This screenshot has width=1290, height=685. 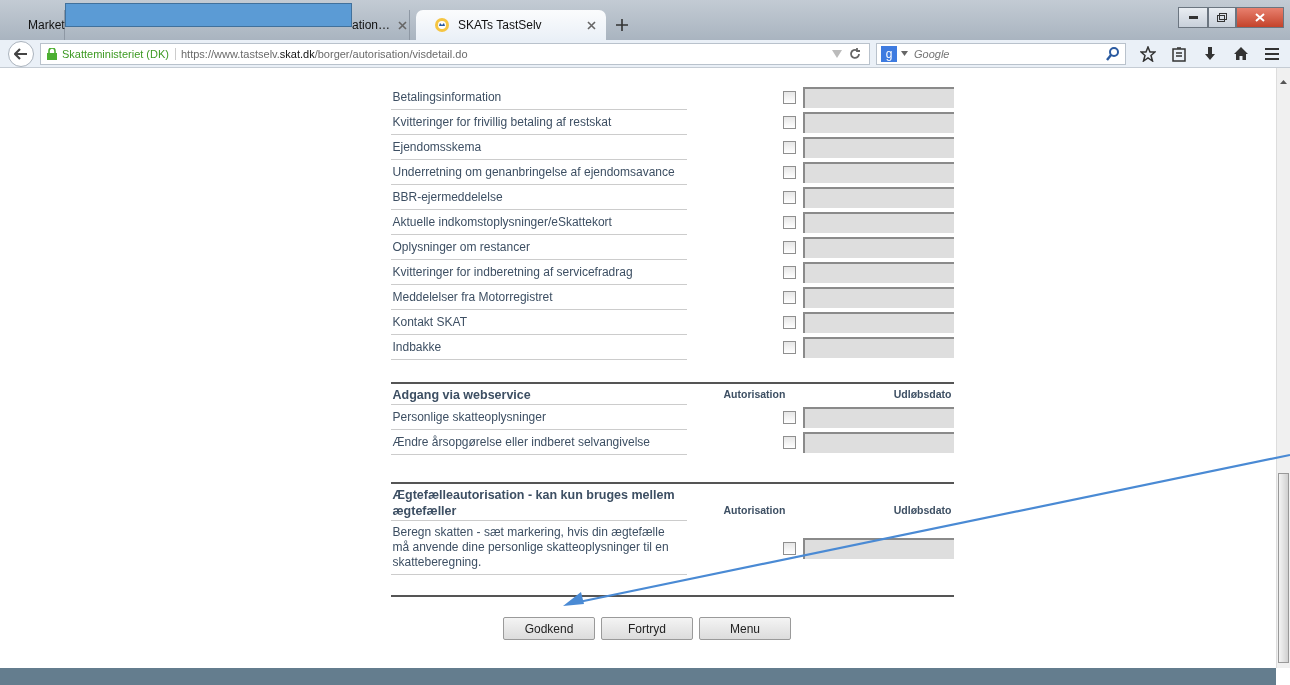 I want to click on permission-label: Ændre årsopgørelse eller indberet selvangivelse, so click(x=538, y=442).